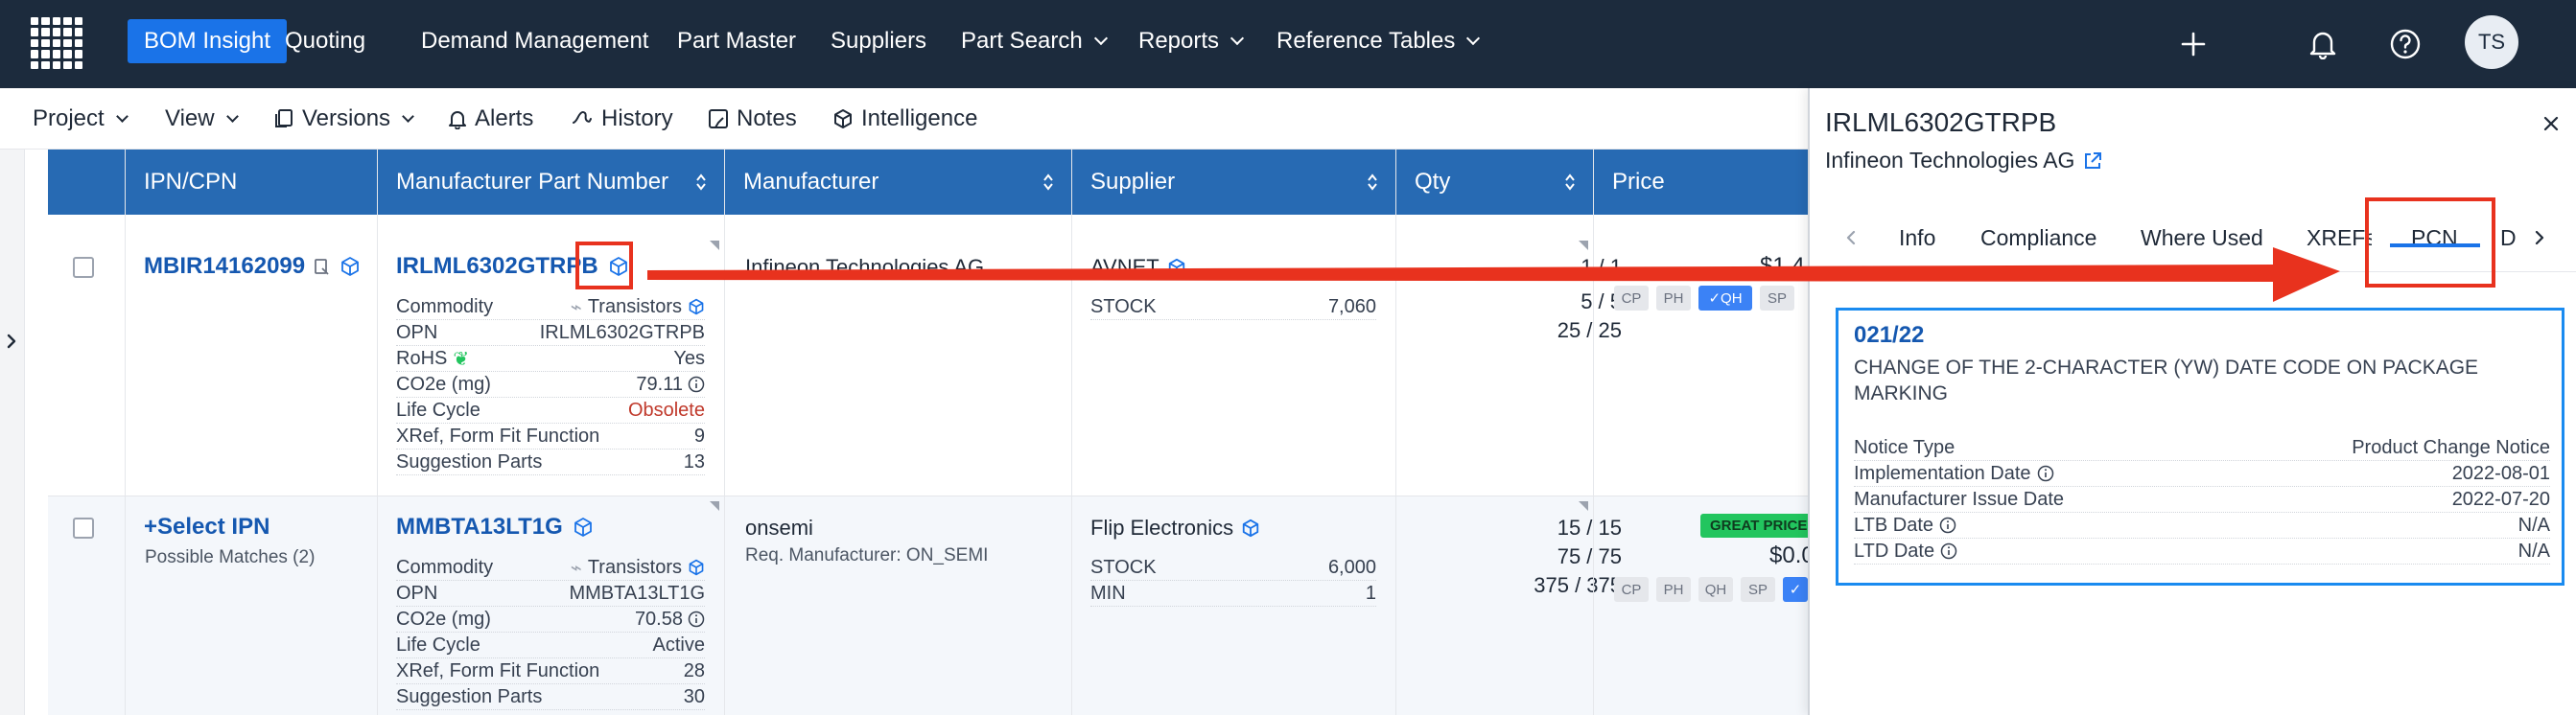  Describe the element at coordinates (206, 527) in the screenshot. I see `select-ipn-link: +Select IPN` at that location.